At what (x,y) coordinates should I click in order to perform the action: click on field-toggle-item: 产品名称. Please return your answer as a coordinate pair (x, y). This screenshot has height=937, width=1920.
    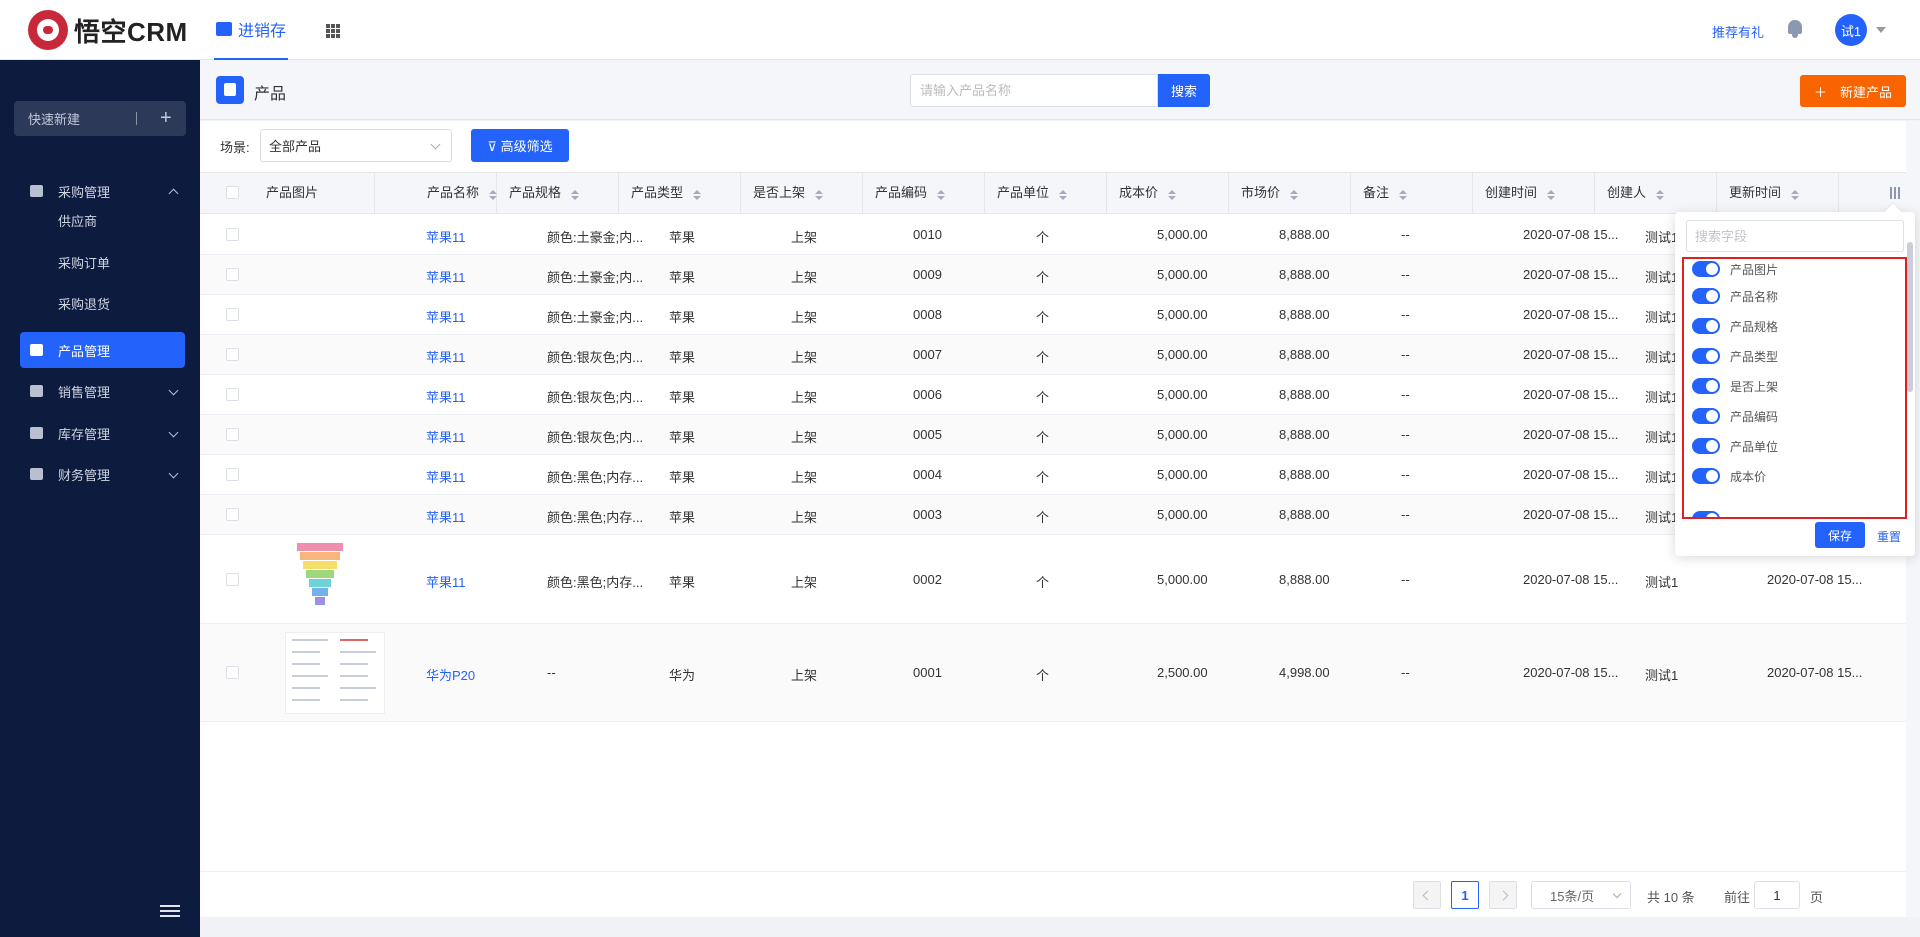
    Looking at the image, I should click on (1735, 296).